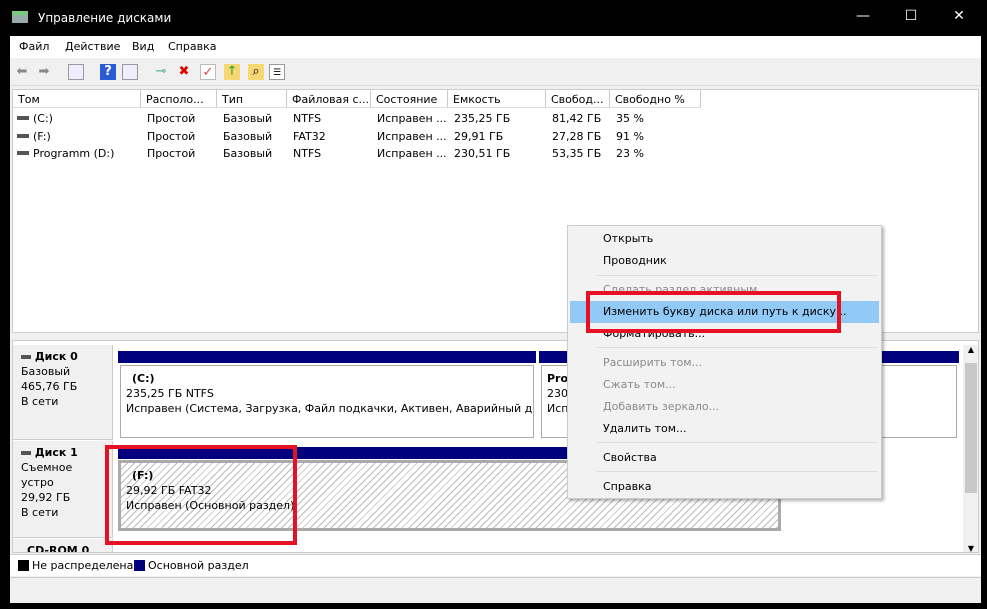  What do you see at coordinates (655, 99) in the screenshot?
I see `column-header-free-percent: Свободно %` at bounding box center [655, 99].